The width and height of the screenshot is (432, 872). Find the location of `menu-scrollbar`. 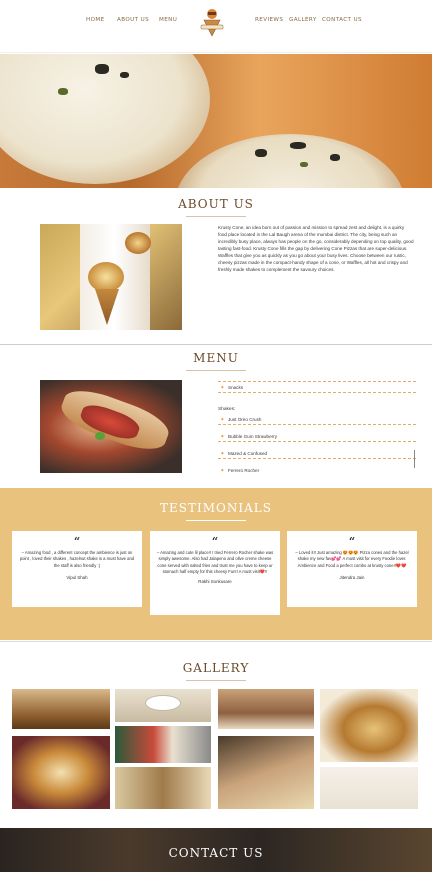

menu-scrollbar is located at coordinates (414, 459).